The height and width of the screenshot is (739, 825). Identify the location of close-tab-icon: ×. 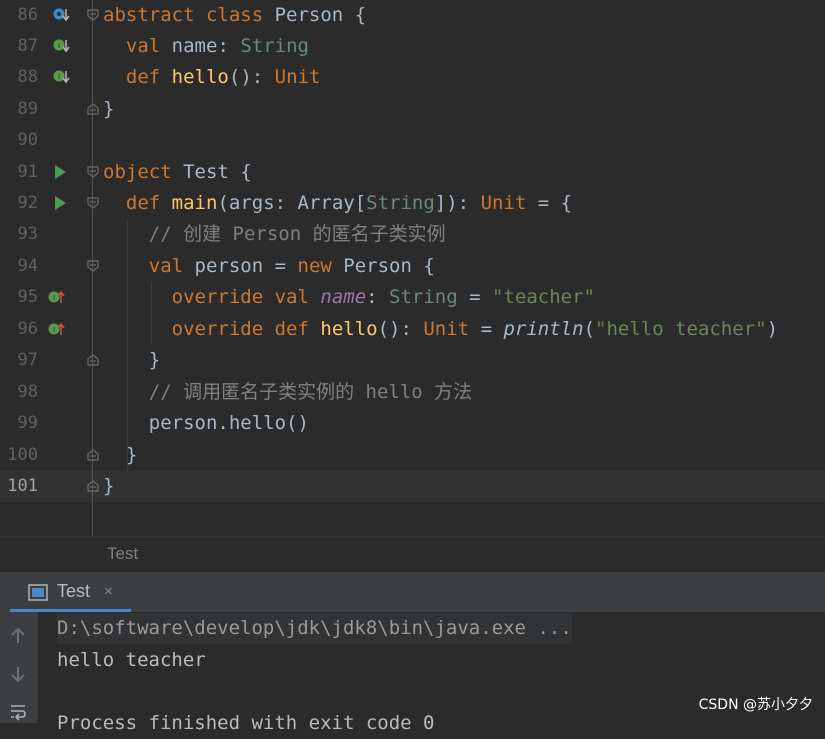
(108, 591).